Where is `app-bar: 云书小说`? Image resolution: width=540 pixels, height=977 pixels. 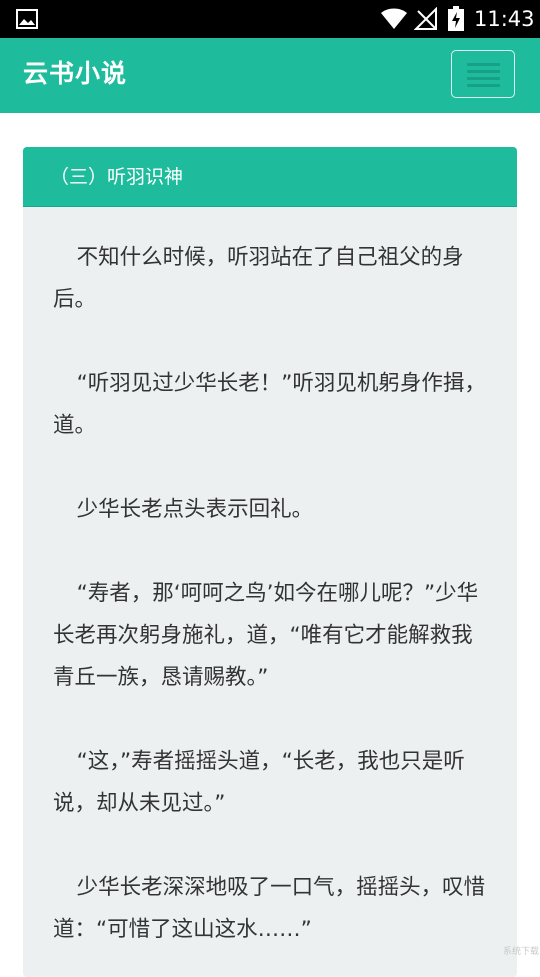 app-bar: 云书小说 is located at coordinates (270, 75).